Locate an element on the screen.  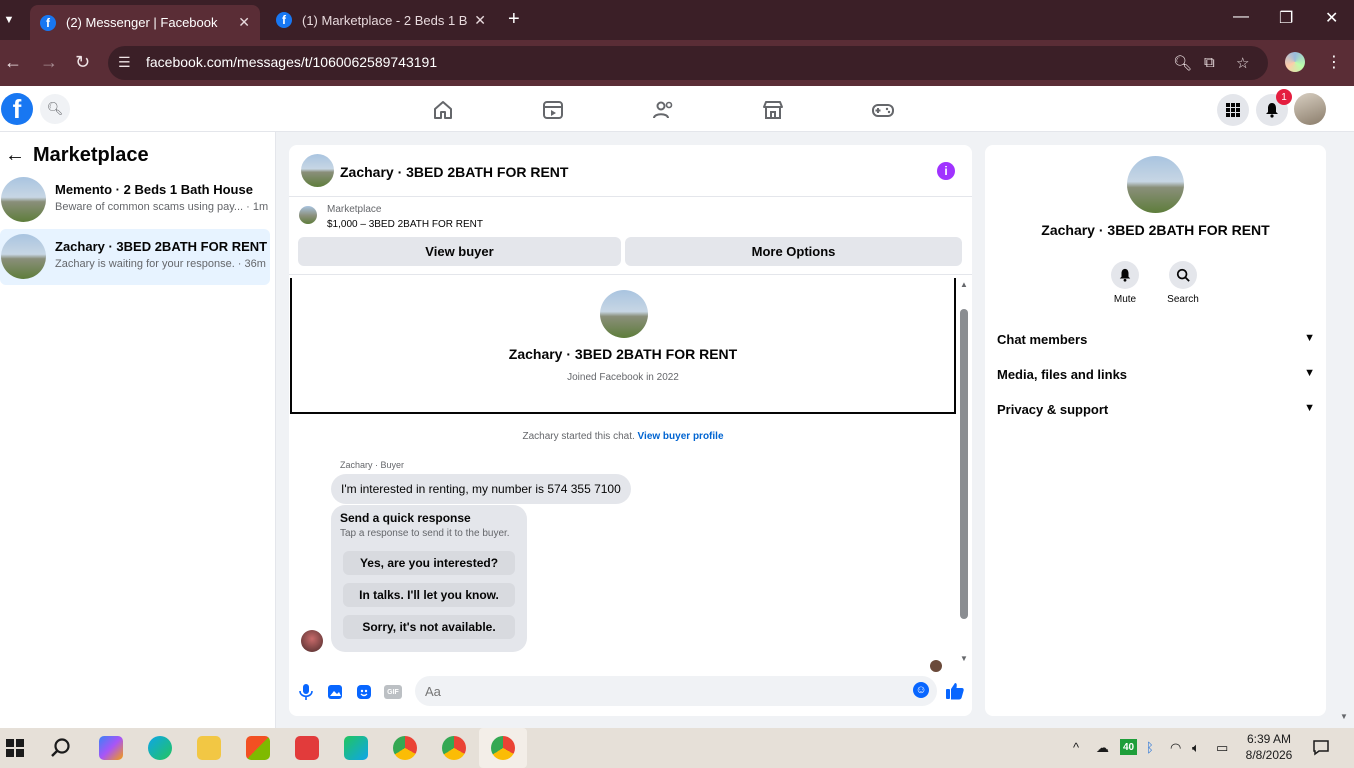
wifi-icon: ◠ is located at coordinates (1175, 748).